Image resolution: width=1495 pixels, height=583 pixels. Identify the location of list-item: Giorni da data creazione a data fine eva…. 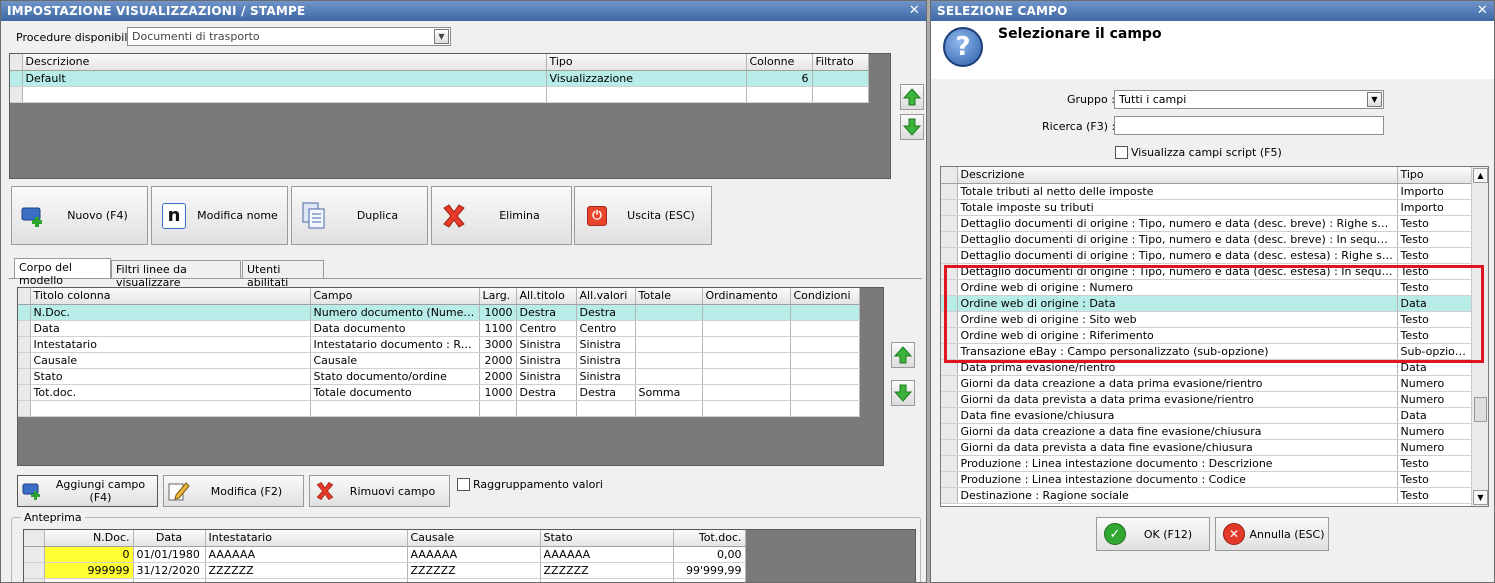
(1206, 431).